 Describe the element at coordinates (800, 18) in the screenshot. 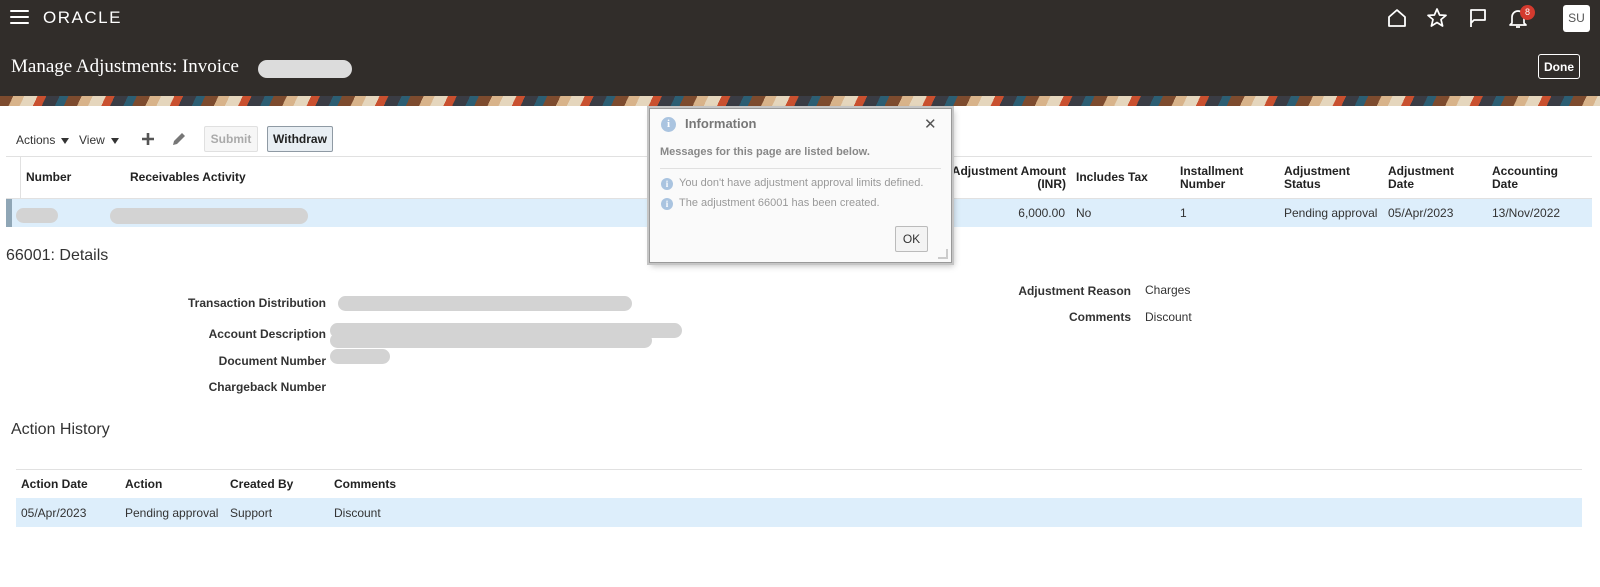

I see `global-header: ORACLE 8 SU` at that location.